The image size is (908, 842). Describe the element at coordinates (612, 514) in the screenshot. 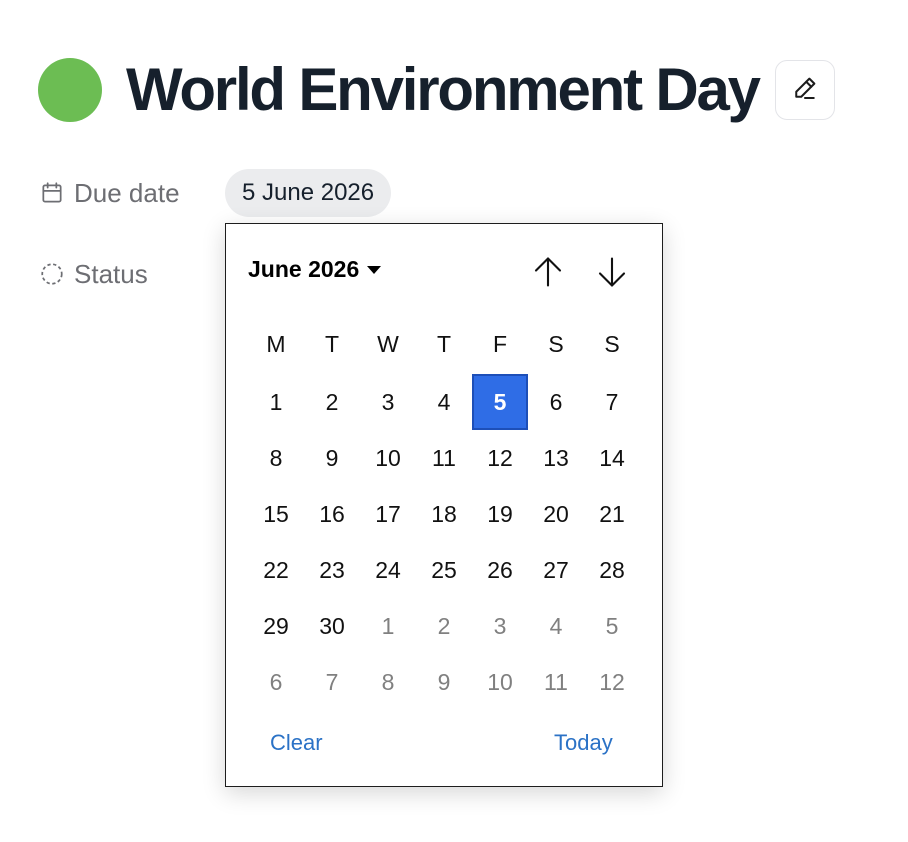

I see `calendar-day: 21` at that location.